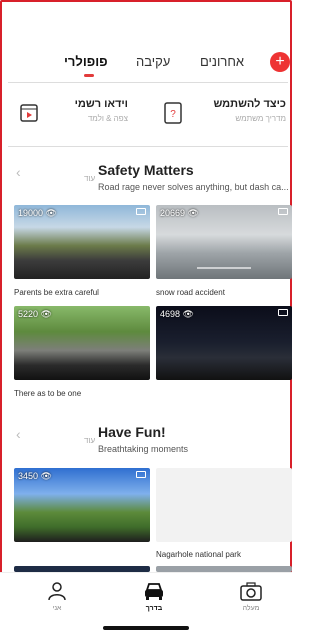 The height and width of the screenshot is (632, 320). I want to click on home-indicator, so click(146, 628).